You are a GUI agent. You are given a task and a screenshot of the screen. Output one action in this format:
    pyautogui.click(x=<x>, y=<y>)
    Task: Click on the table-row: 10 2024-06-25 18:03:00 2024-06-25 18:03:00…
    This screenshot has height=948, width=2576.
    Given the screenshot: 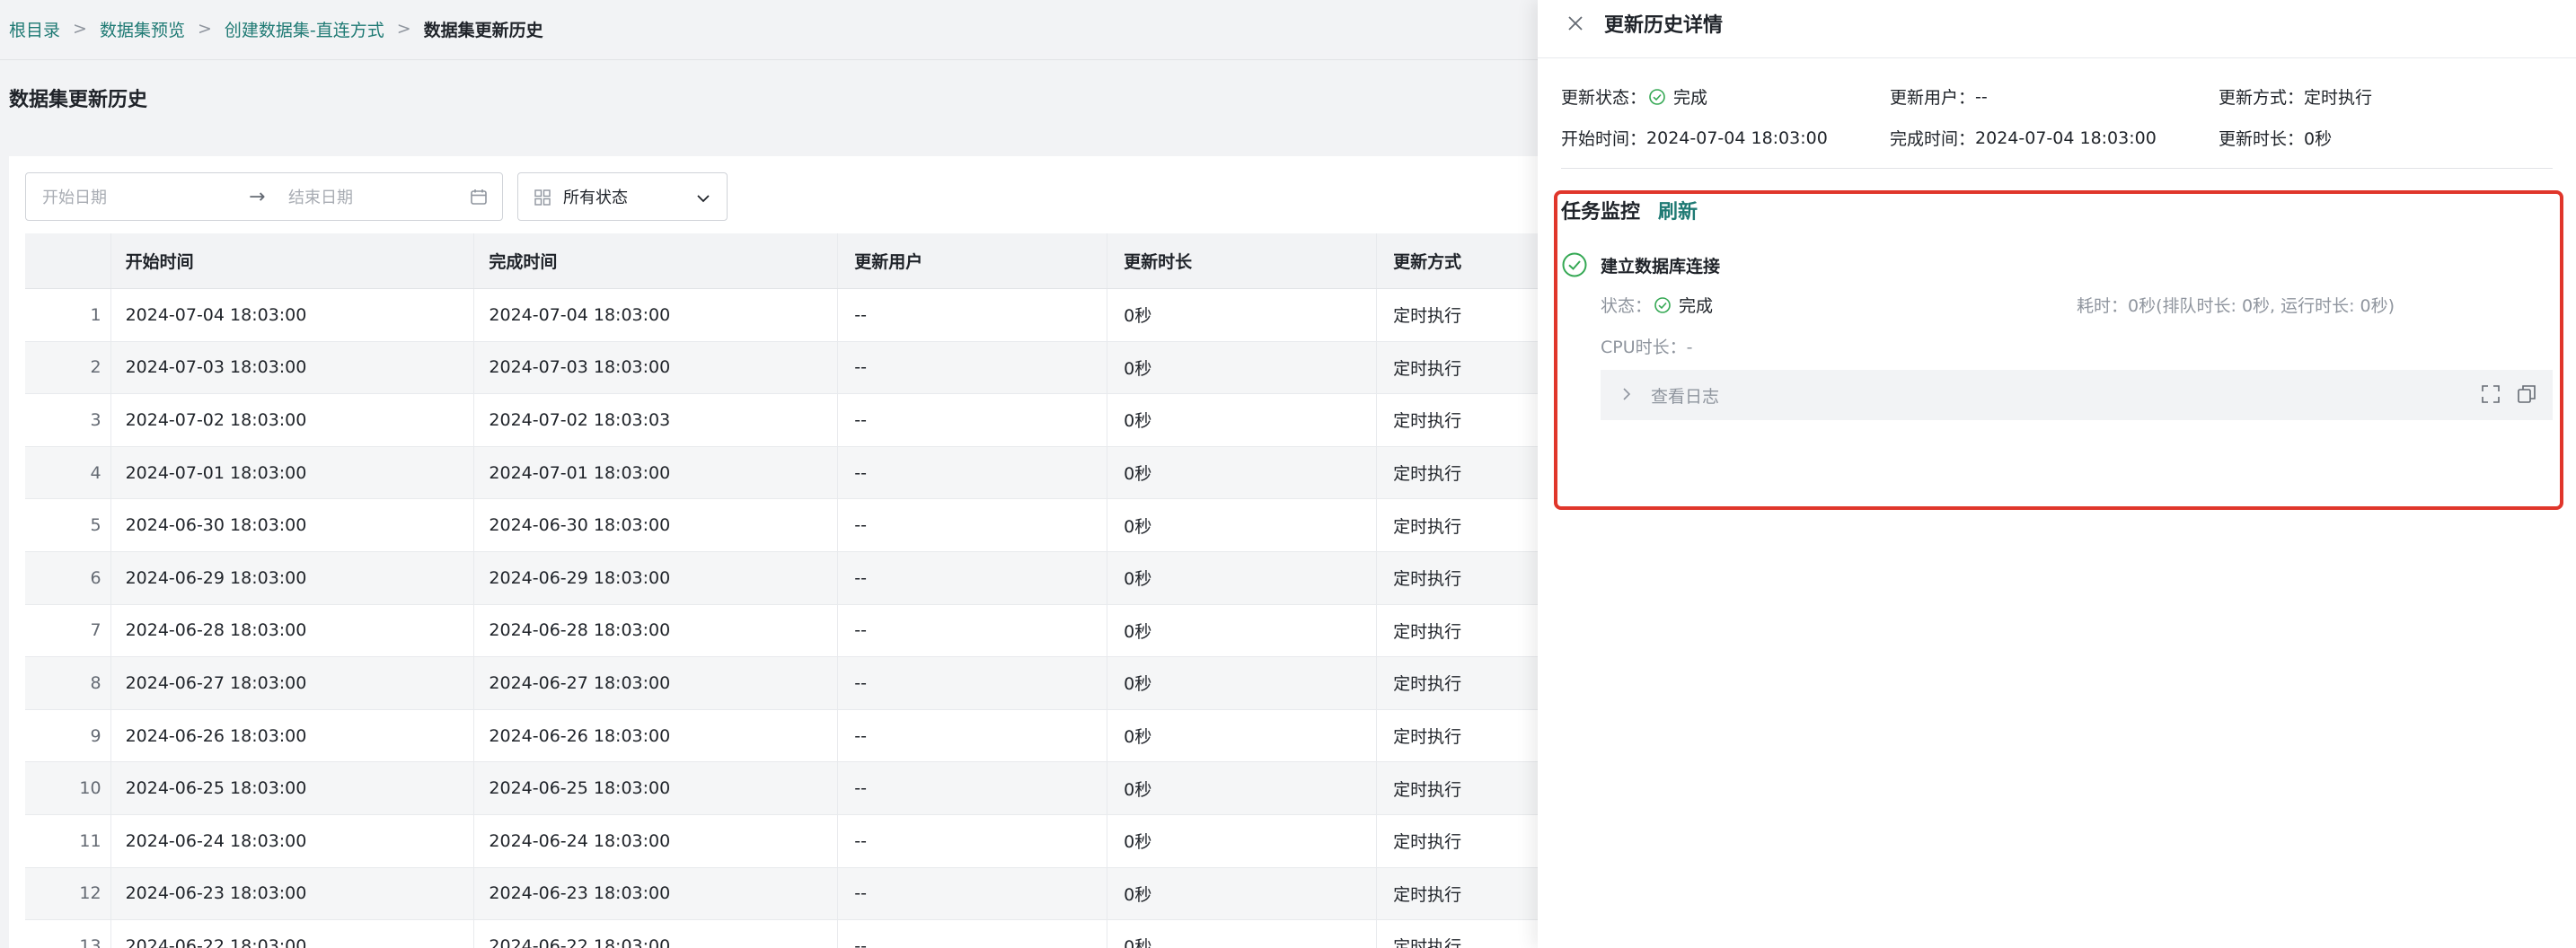 What is the action you would take?
    pyautogui.click(x=788, y=788)
    